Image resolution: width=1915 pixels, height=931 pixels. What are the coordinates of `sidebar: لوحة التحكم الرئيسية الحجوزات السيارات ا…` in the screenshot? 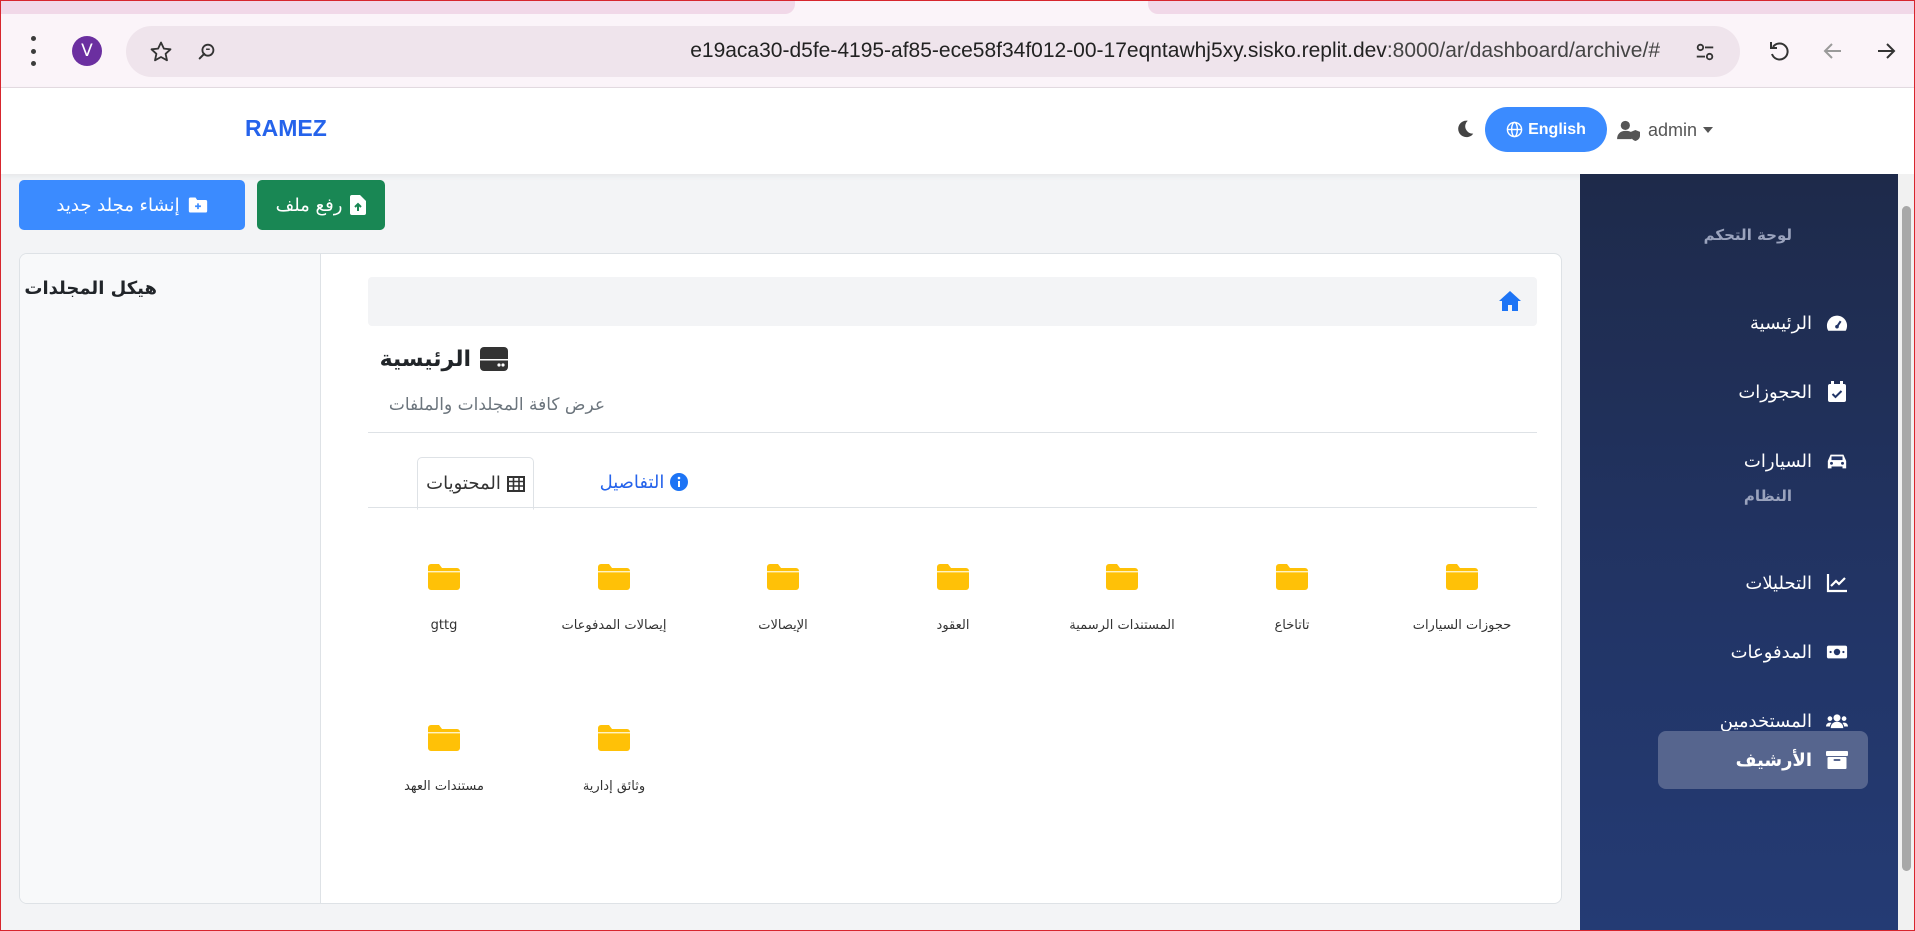 It's located at (1739, 552).